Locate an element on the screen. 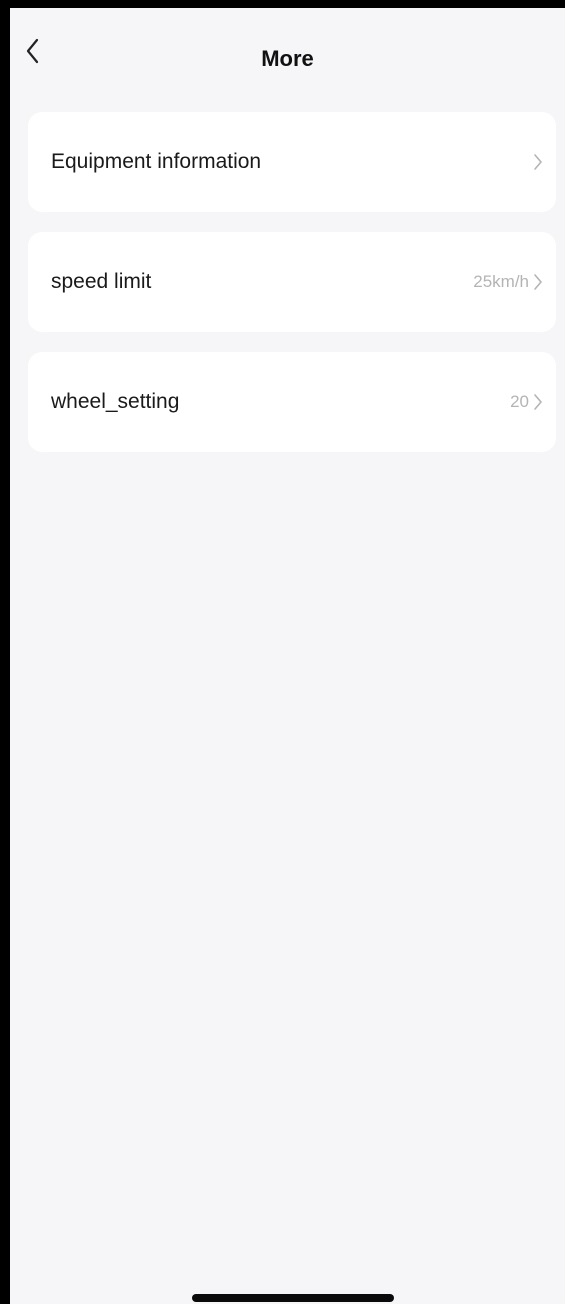  item-label: wheel_setting is located at coordinates (115, 401).